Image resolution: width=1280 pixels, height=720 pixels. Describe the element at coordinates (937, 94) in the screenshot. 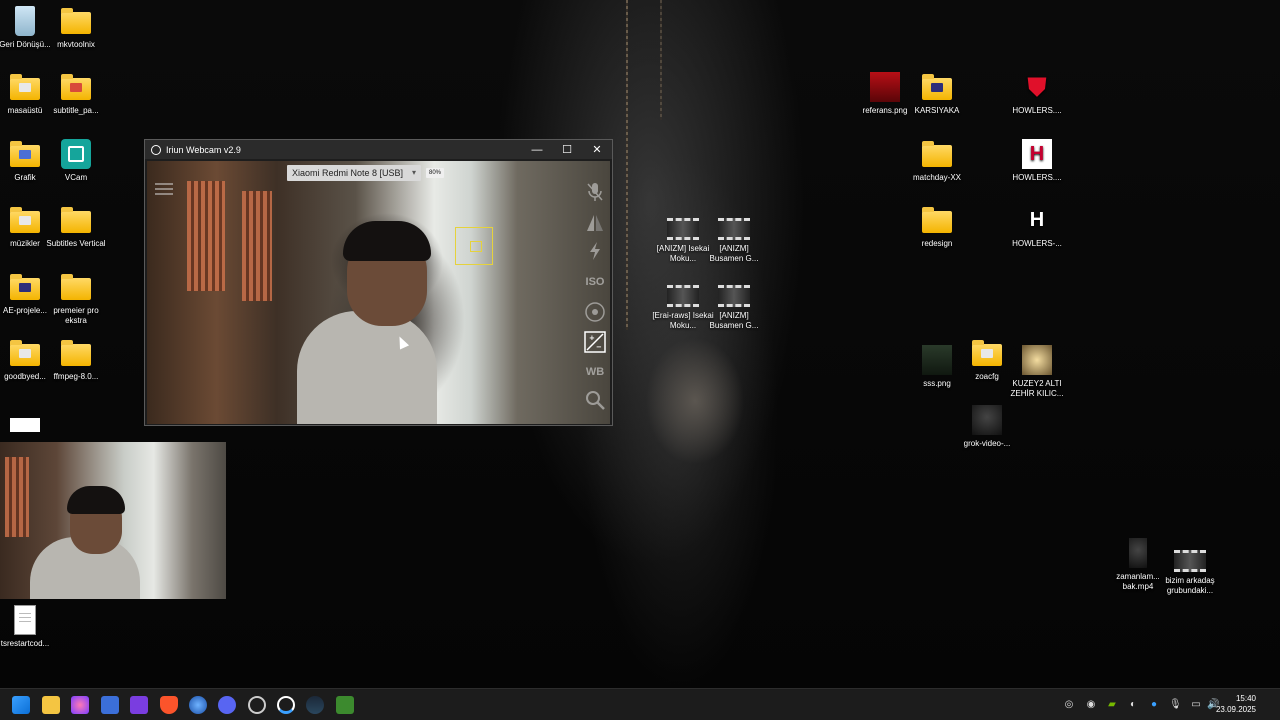

I see `desktop-icon-karsiyaka: KARSIYAKA` at that location.